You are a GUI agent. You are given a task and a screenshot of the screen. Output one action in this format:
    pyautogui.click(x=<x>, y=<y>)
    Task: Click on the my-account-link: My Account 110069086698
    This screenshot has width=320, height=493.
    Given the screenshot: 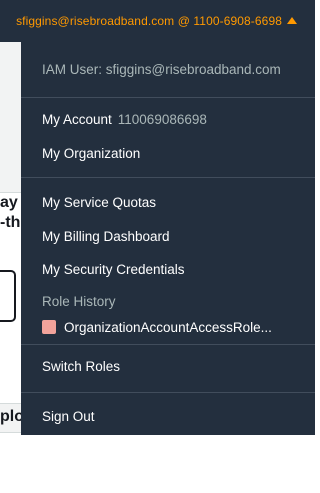 What is the action you would take?
    pyautogui.click(x=124, y=119)
    